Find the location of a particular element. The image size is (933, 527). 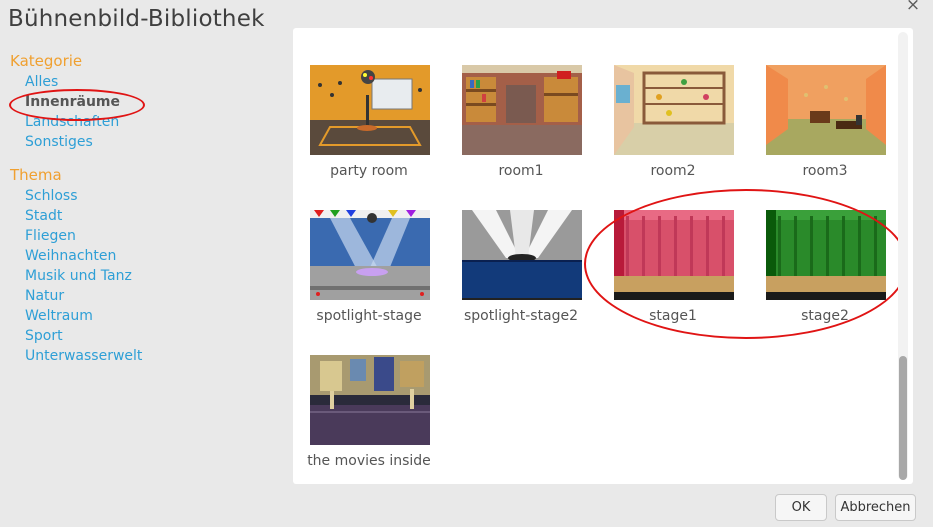

category-landscapes: Landschaften is located at coordinates (152, 122).